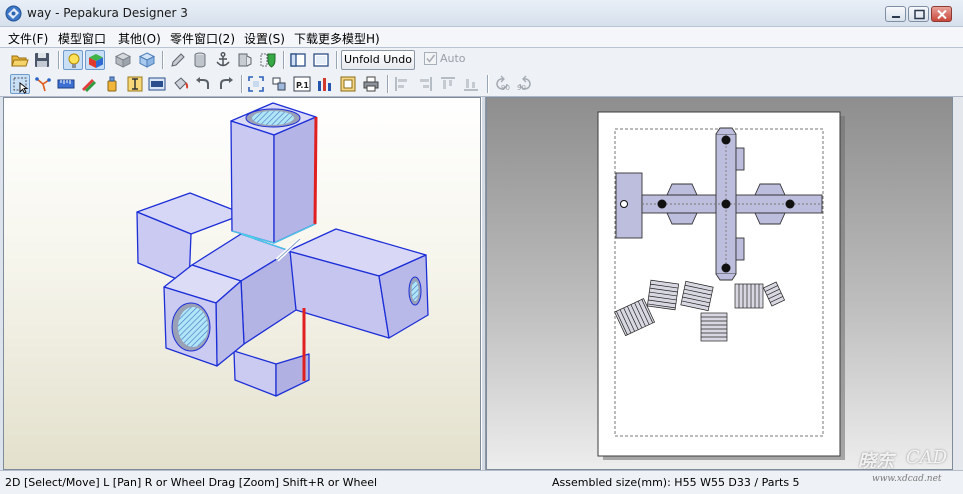 The image size is (963, 494). I want to click on image-tool-button, so click(157, 84).